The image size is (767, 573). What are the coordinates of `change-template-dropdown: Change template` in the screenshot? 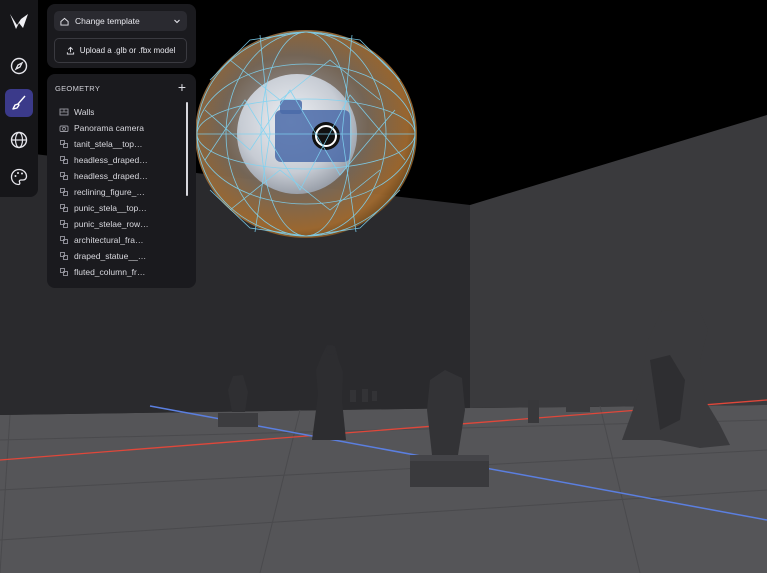 It's located at (120, 21).